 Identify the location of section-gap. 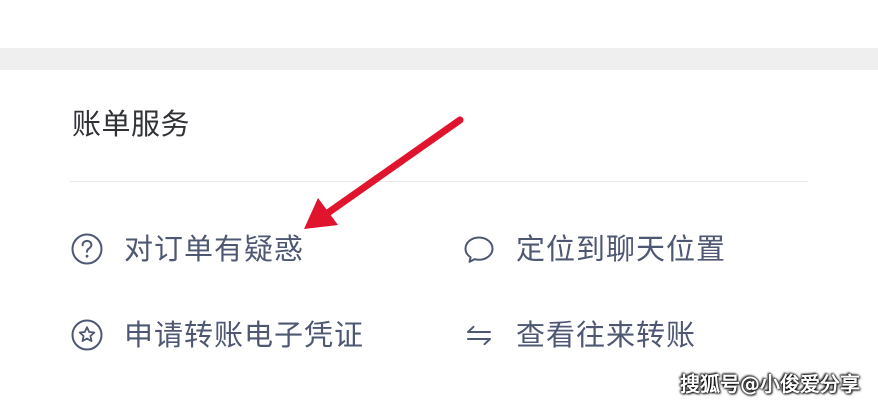
(439, 59).